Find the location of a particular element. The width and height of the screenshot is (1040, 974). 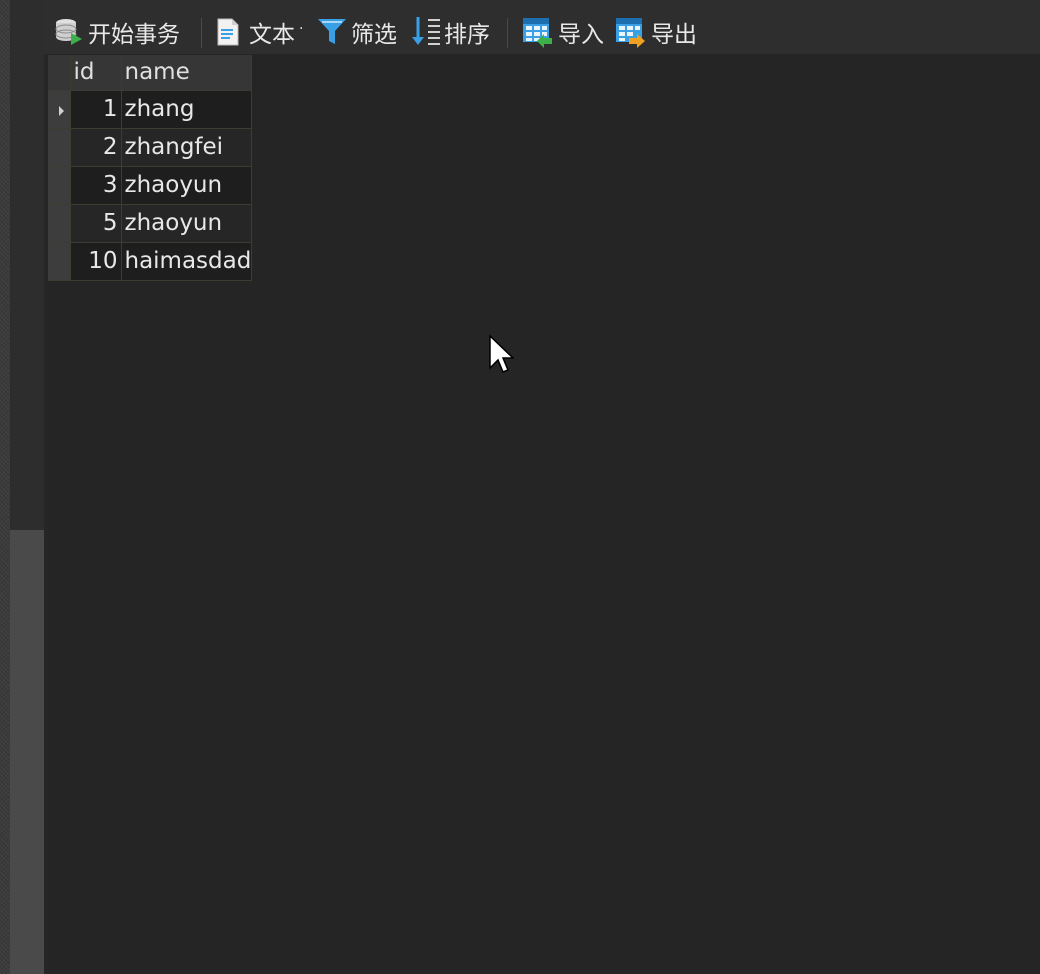

cell-id: 10 is located at coordinates (96, 261).